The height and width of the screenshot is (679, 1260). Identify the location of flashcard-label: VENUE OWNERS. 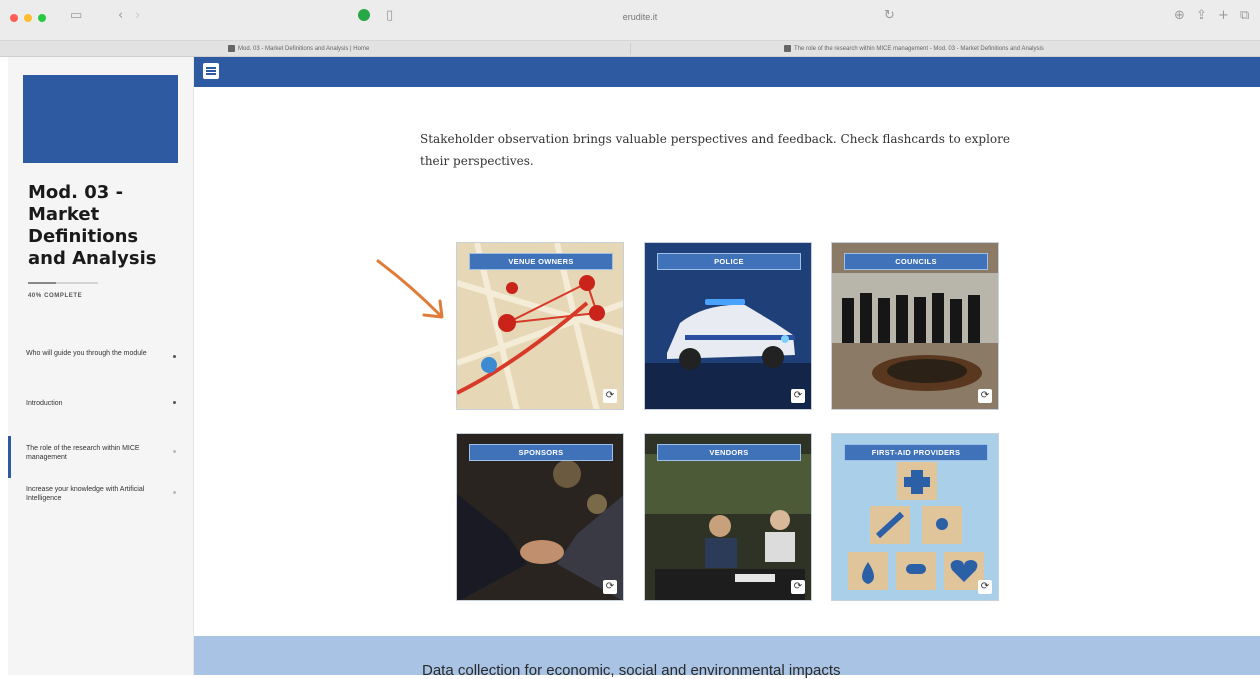
(541, 261).